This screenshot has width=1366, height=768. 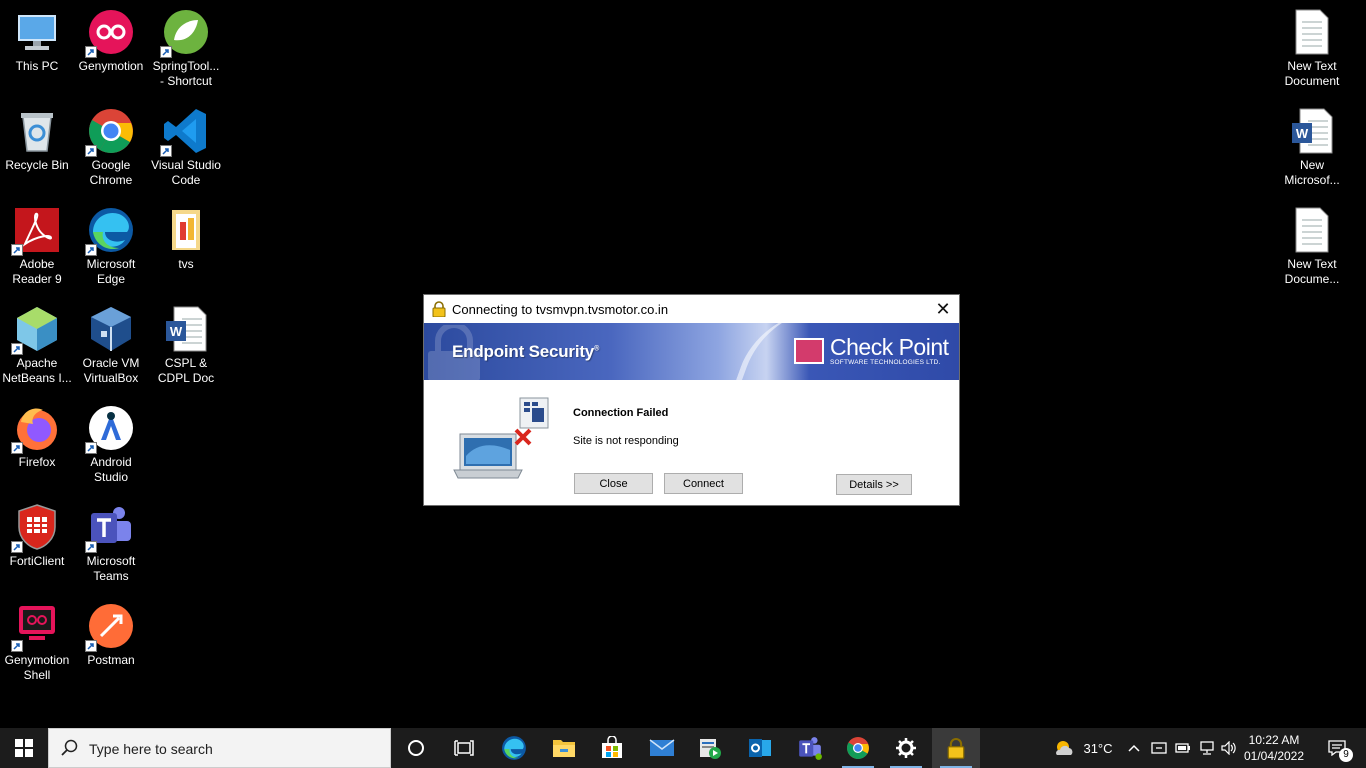 What do you see at coordinates (186, 172) in the screenshot?
I see `desktop-icon-label: Visual Studio Code` at bounding box center [186, 172].